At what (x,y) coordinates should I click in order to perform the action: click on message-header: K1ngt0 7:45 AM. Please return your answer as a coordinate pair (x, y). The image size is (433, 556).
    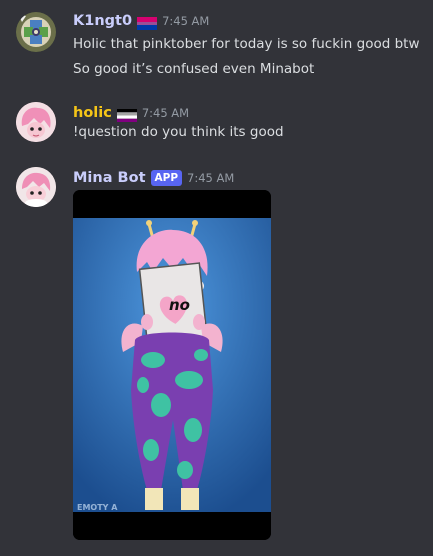
    Looking at the image, I should click on (141, 21).